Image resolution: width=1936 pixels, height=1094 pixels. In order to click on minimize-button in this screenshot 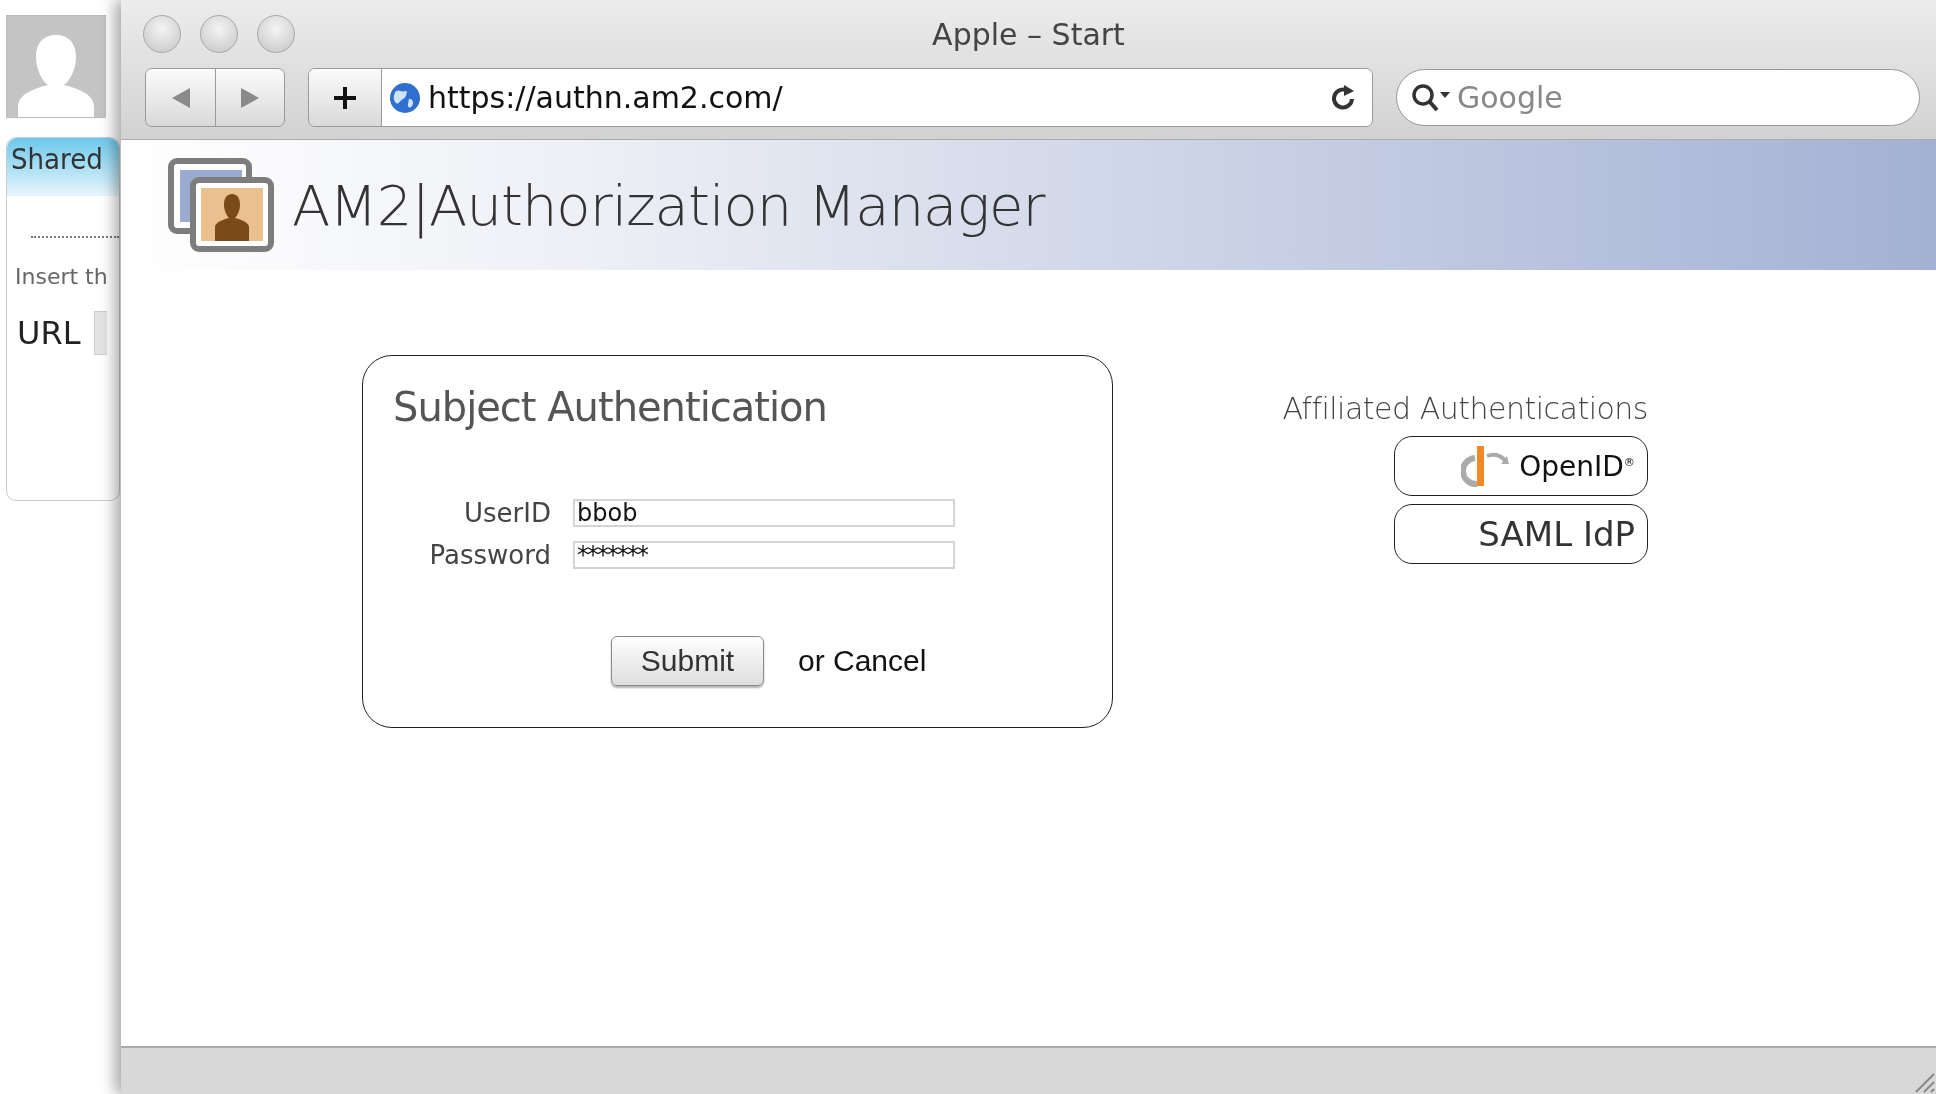, I will do `click(219, 34)`.